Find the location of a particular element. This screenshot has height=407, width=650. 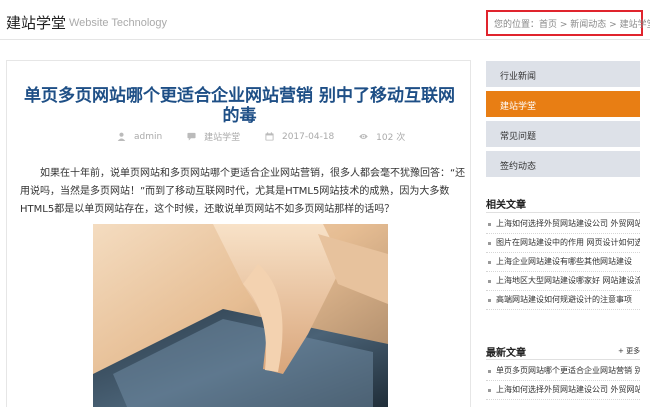

article-meta: admin 建站学堂 2017-04-18 102 次 is located at coordinates (272, 137).